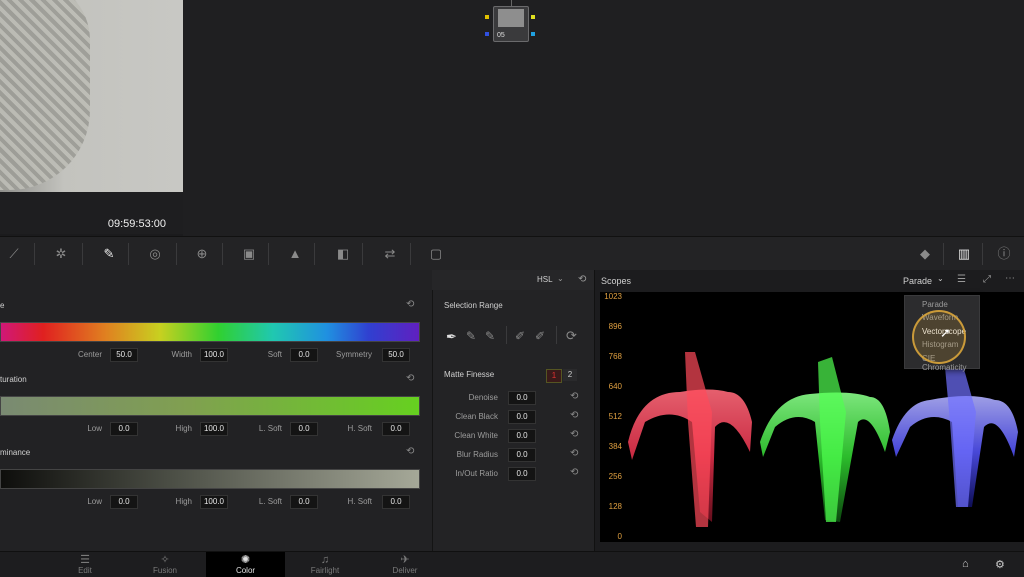 This screenshot has height=577, width=1024. I want to click on deliver-page-icon: ✈, so click(405, 560).